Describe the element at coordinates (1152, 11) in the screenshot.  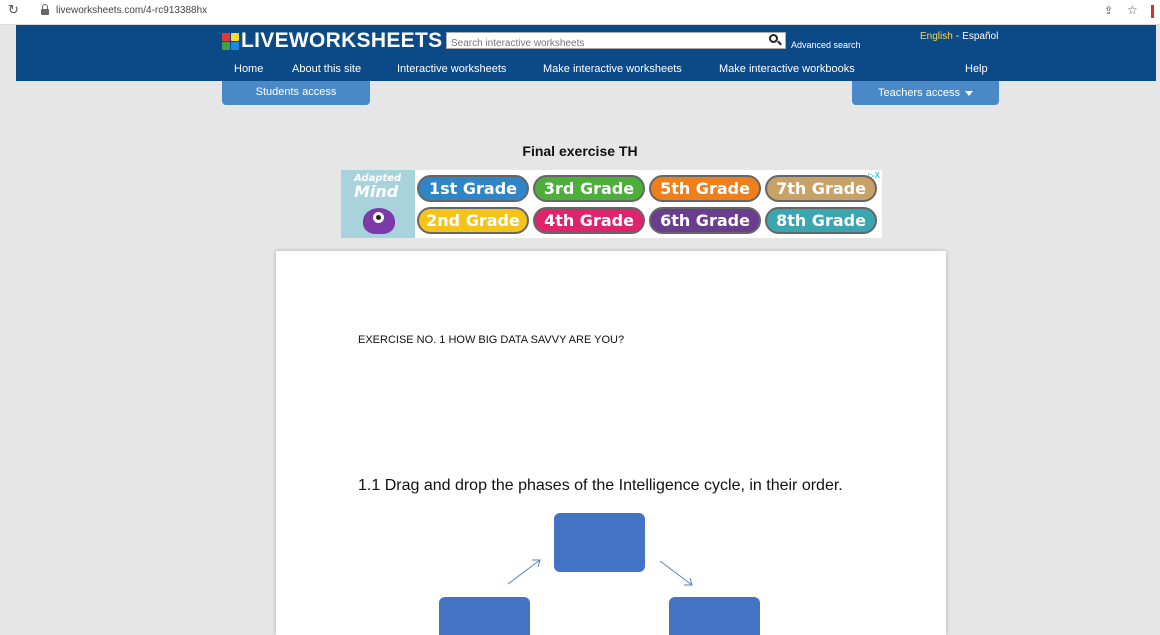
I see `extension-icon` at that location.